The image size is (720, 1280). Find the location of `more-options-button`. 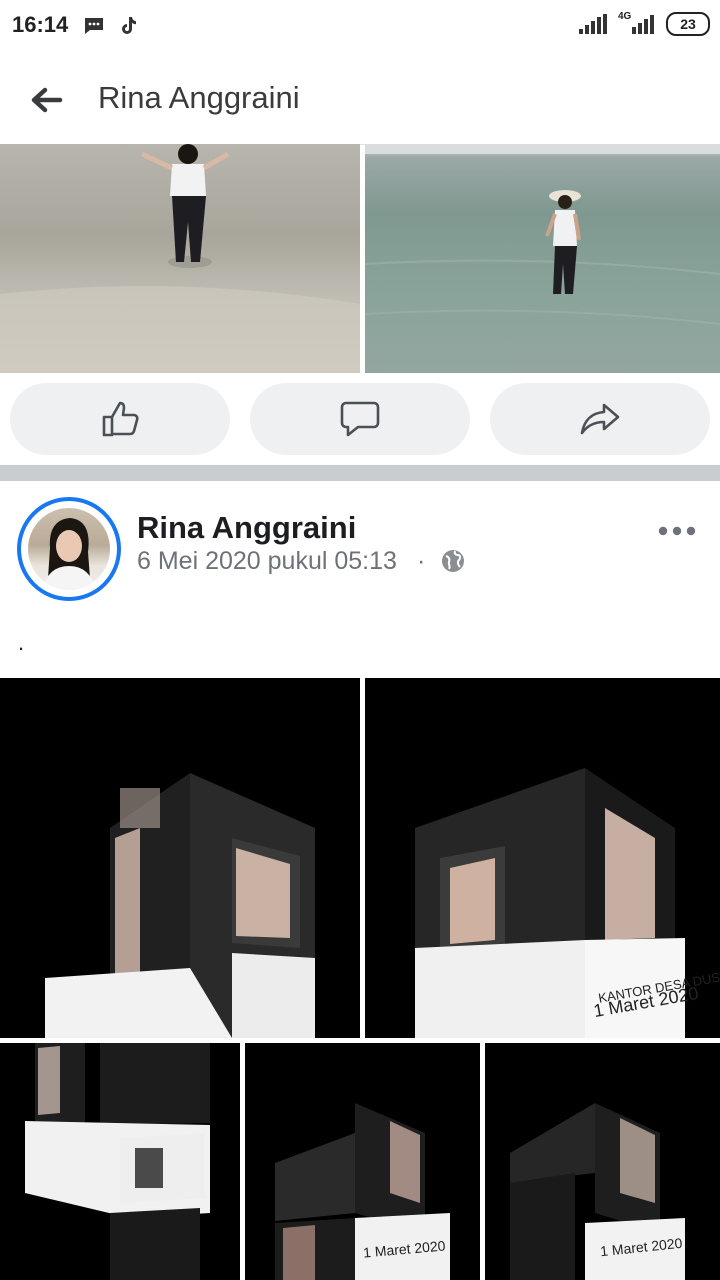

more-options-button is located at coordinates (677, 531).